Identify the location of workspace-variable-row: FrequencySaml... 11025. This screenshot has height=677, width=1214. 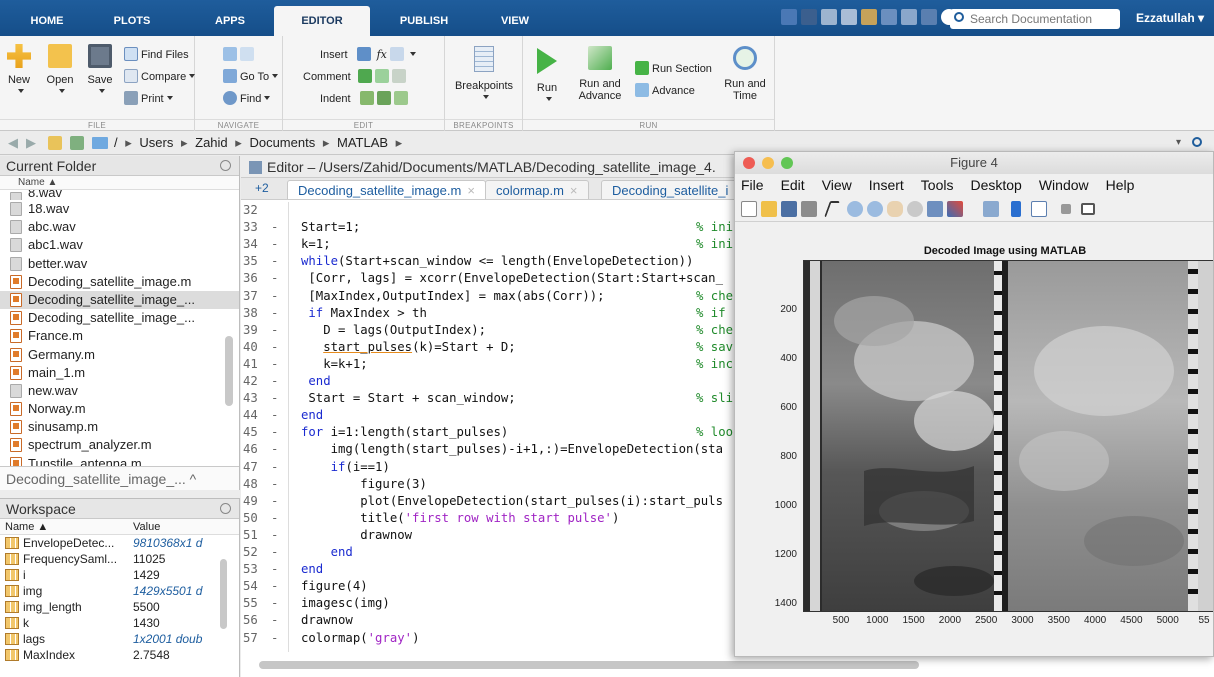
(119, 559).